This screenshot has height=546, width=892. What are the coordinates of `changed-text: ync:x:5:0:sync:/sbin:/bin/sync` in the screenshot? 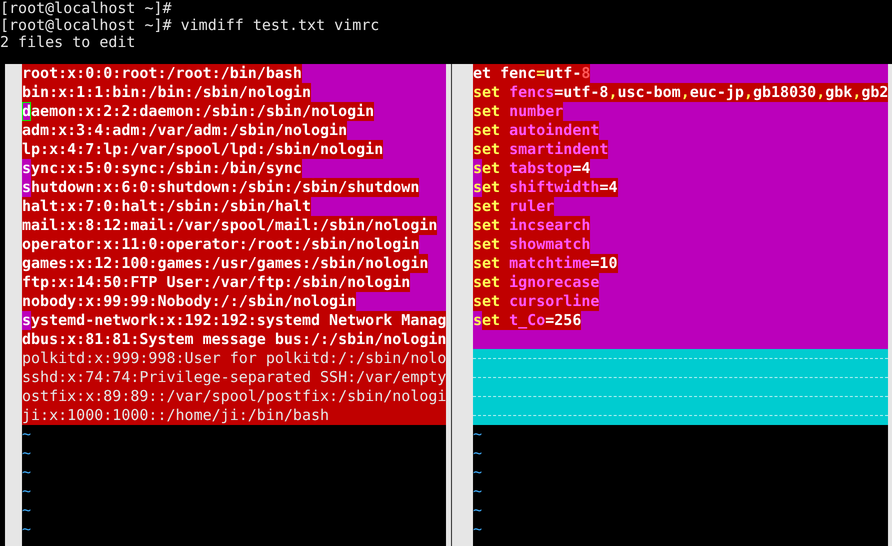 It's located at (166, 168).